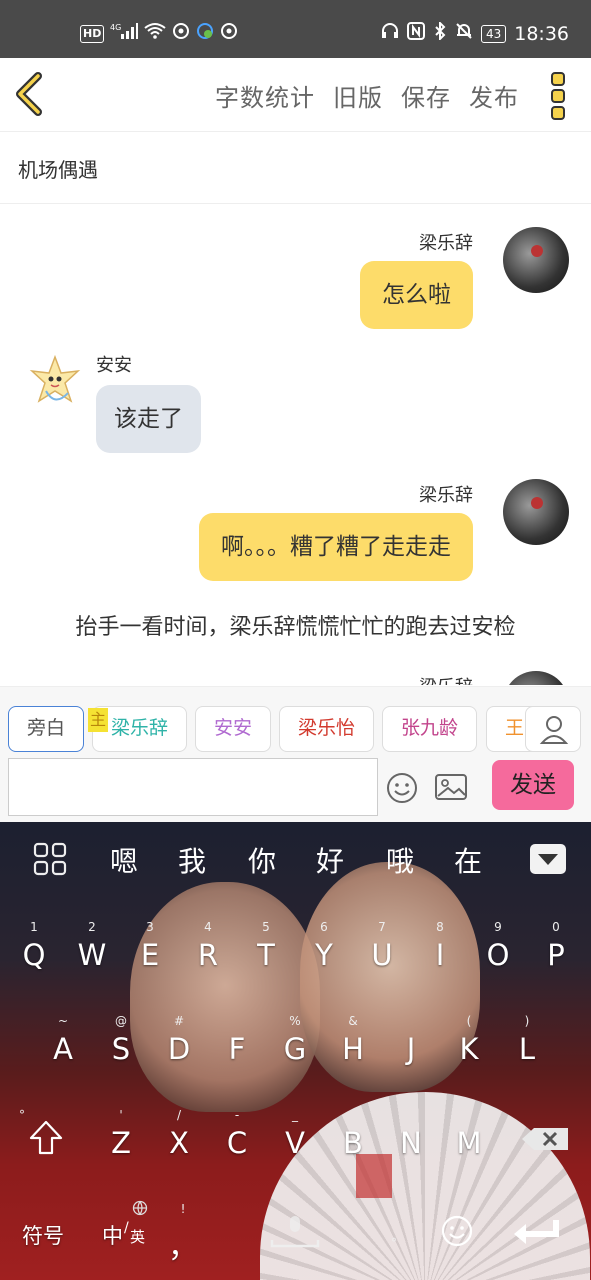  I want to click on key-r: R, so click(208, 955).